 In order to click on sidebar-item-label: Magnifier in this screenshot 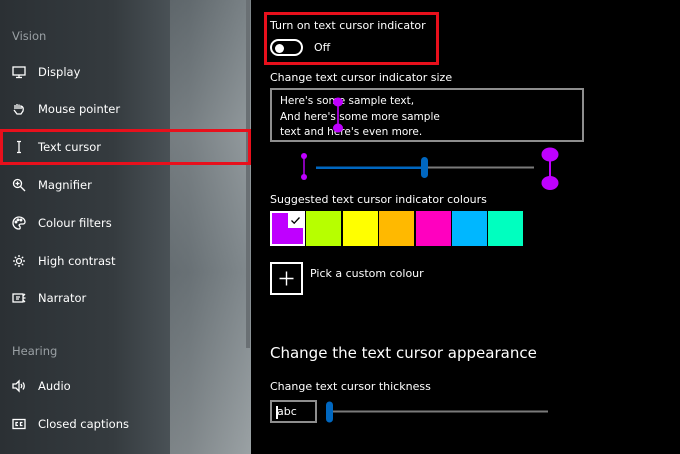, I will do `click(65, 185)`.